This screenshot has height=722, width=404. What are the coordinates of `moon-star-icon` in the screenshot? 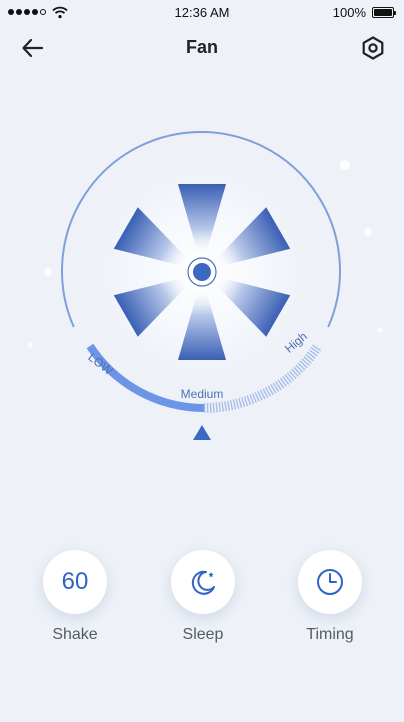 It's located at (203, 582).